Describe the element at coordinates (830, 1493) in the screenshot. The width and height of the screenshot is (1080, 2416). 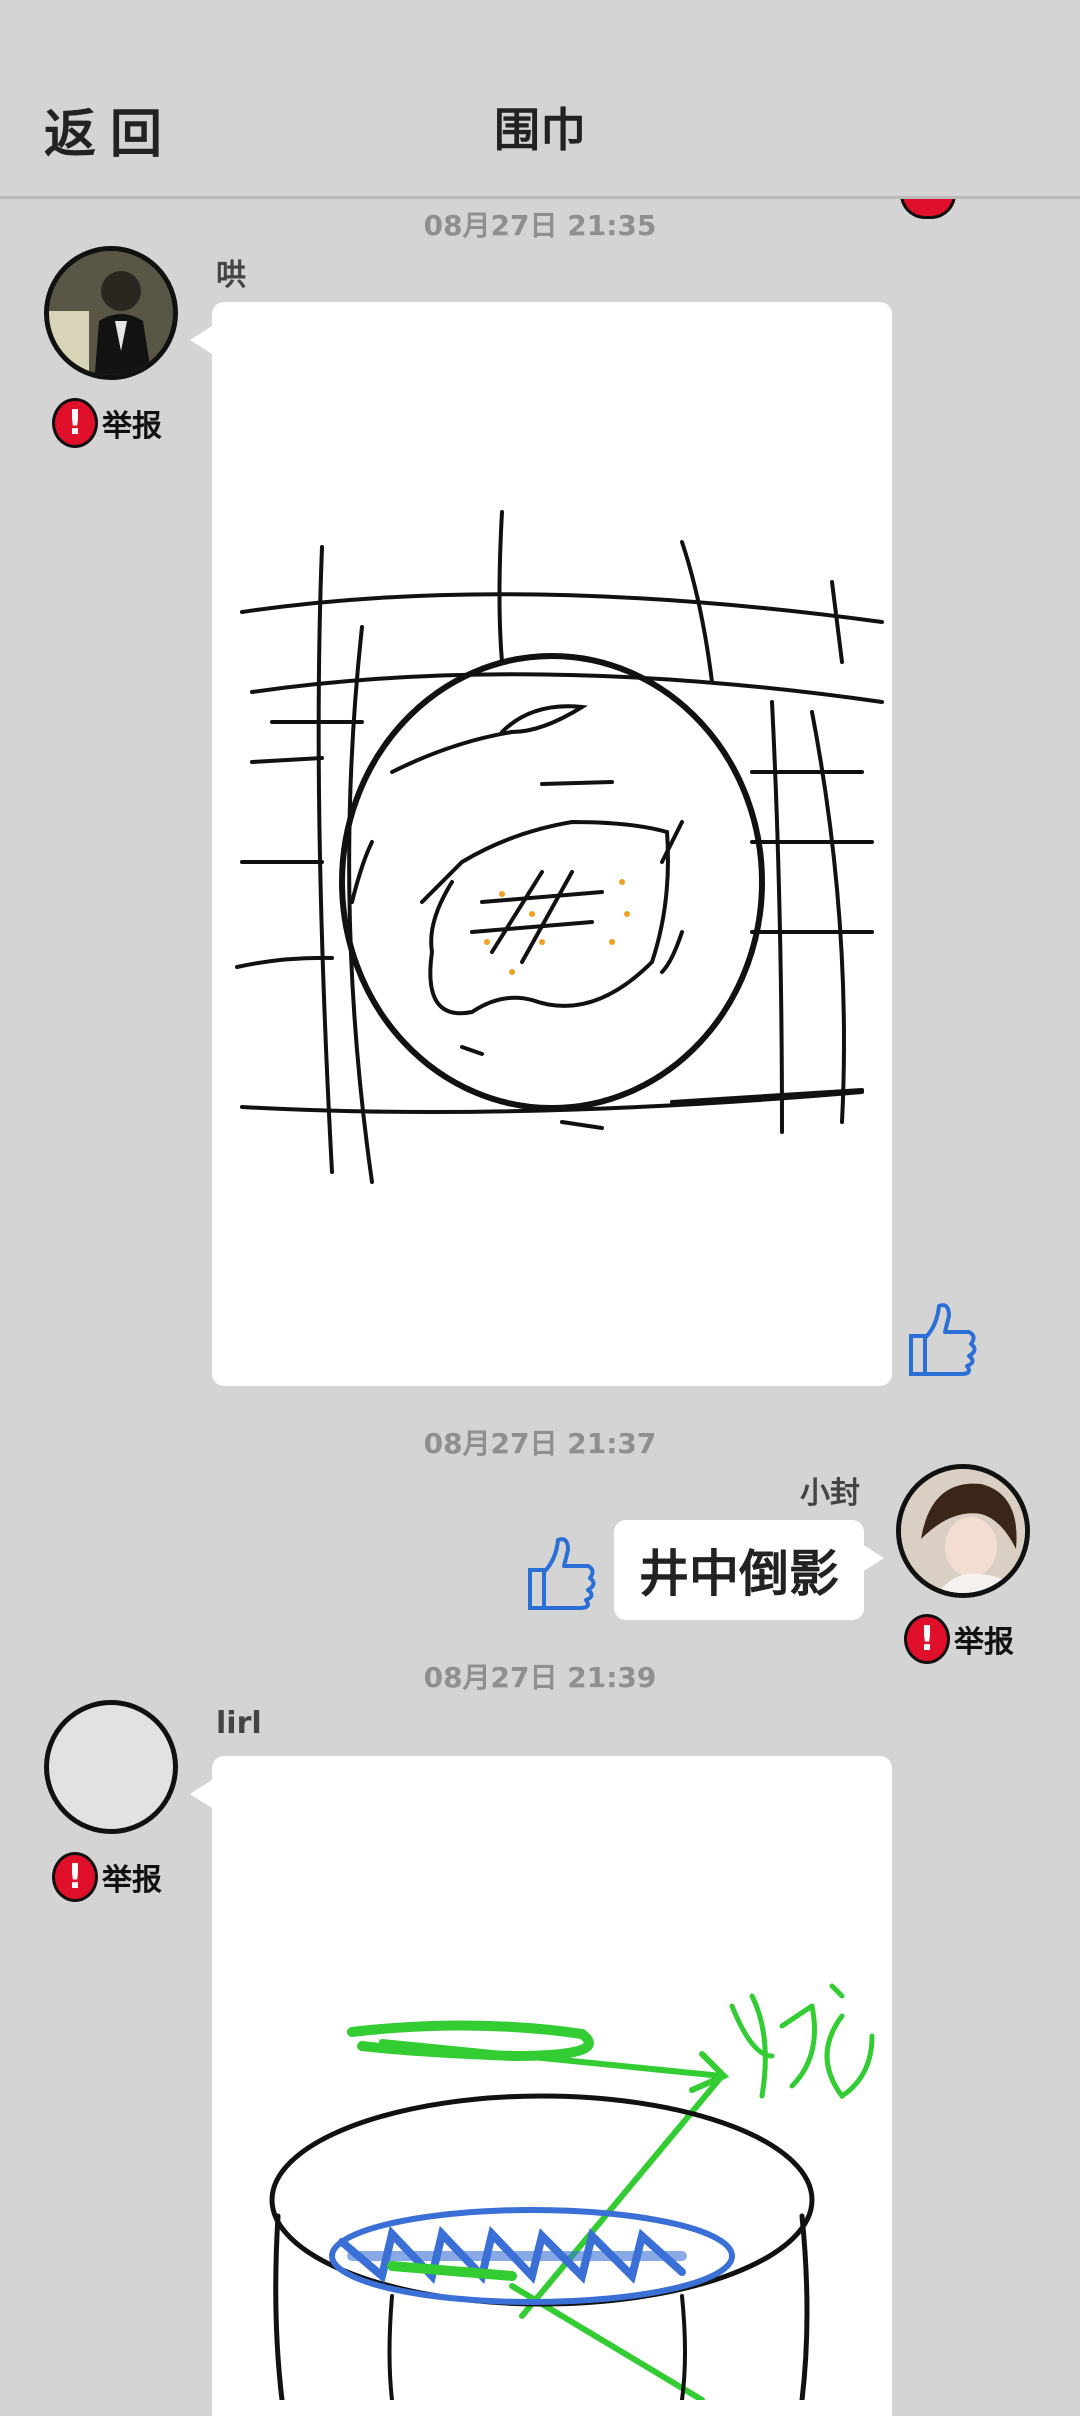
I see `sender-name: 小封` at that location.